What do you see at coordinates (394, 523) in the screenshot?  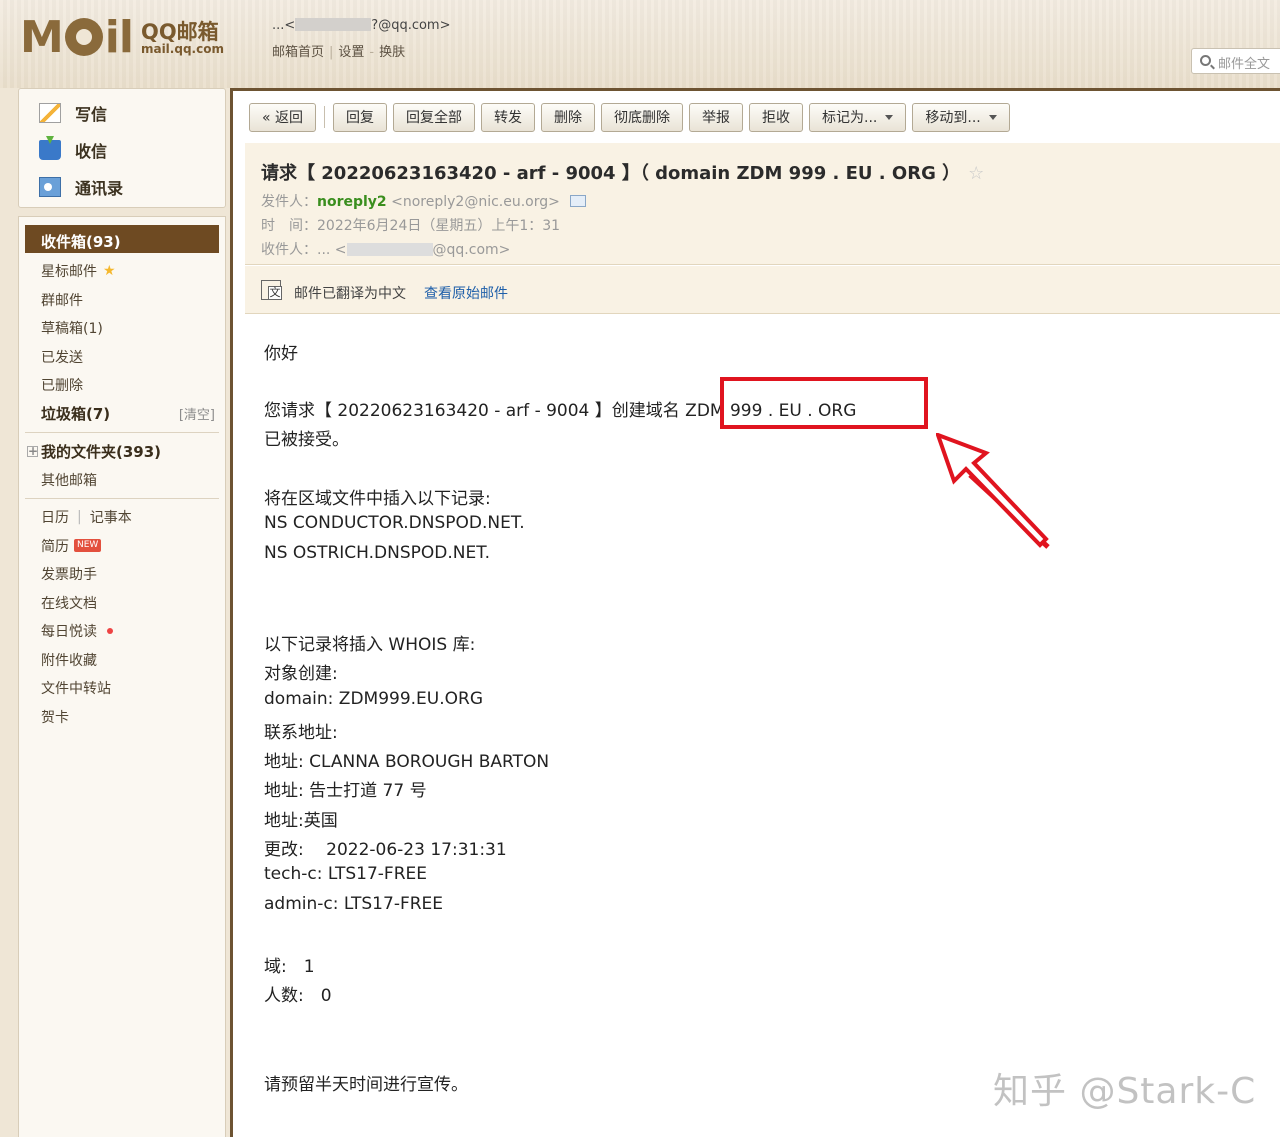 I see `body-line: NS CONDUCTOR.DNSPOD.NET.` at bounding box center [394, 523].